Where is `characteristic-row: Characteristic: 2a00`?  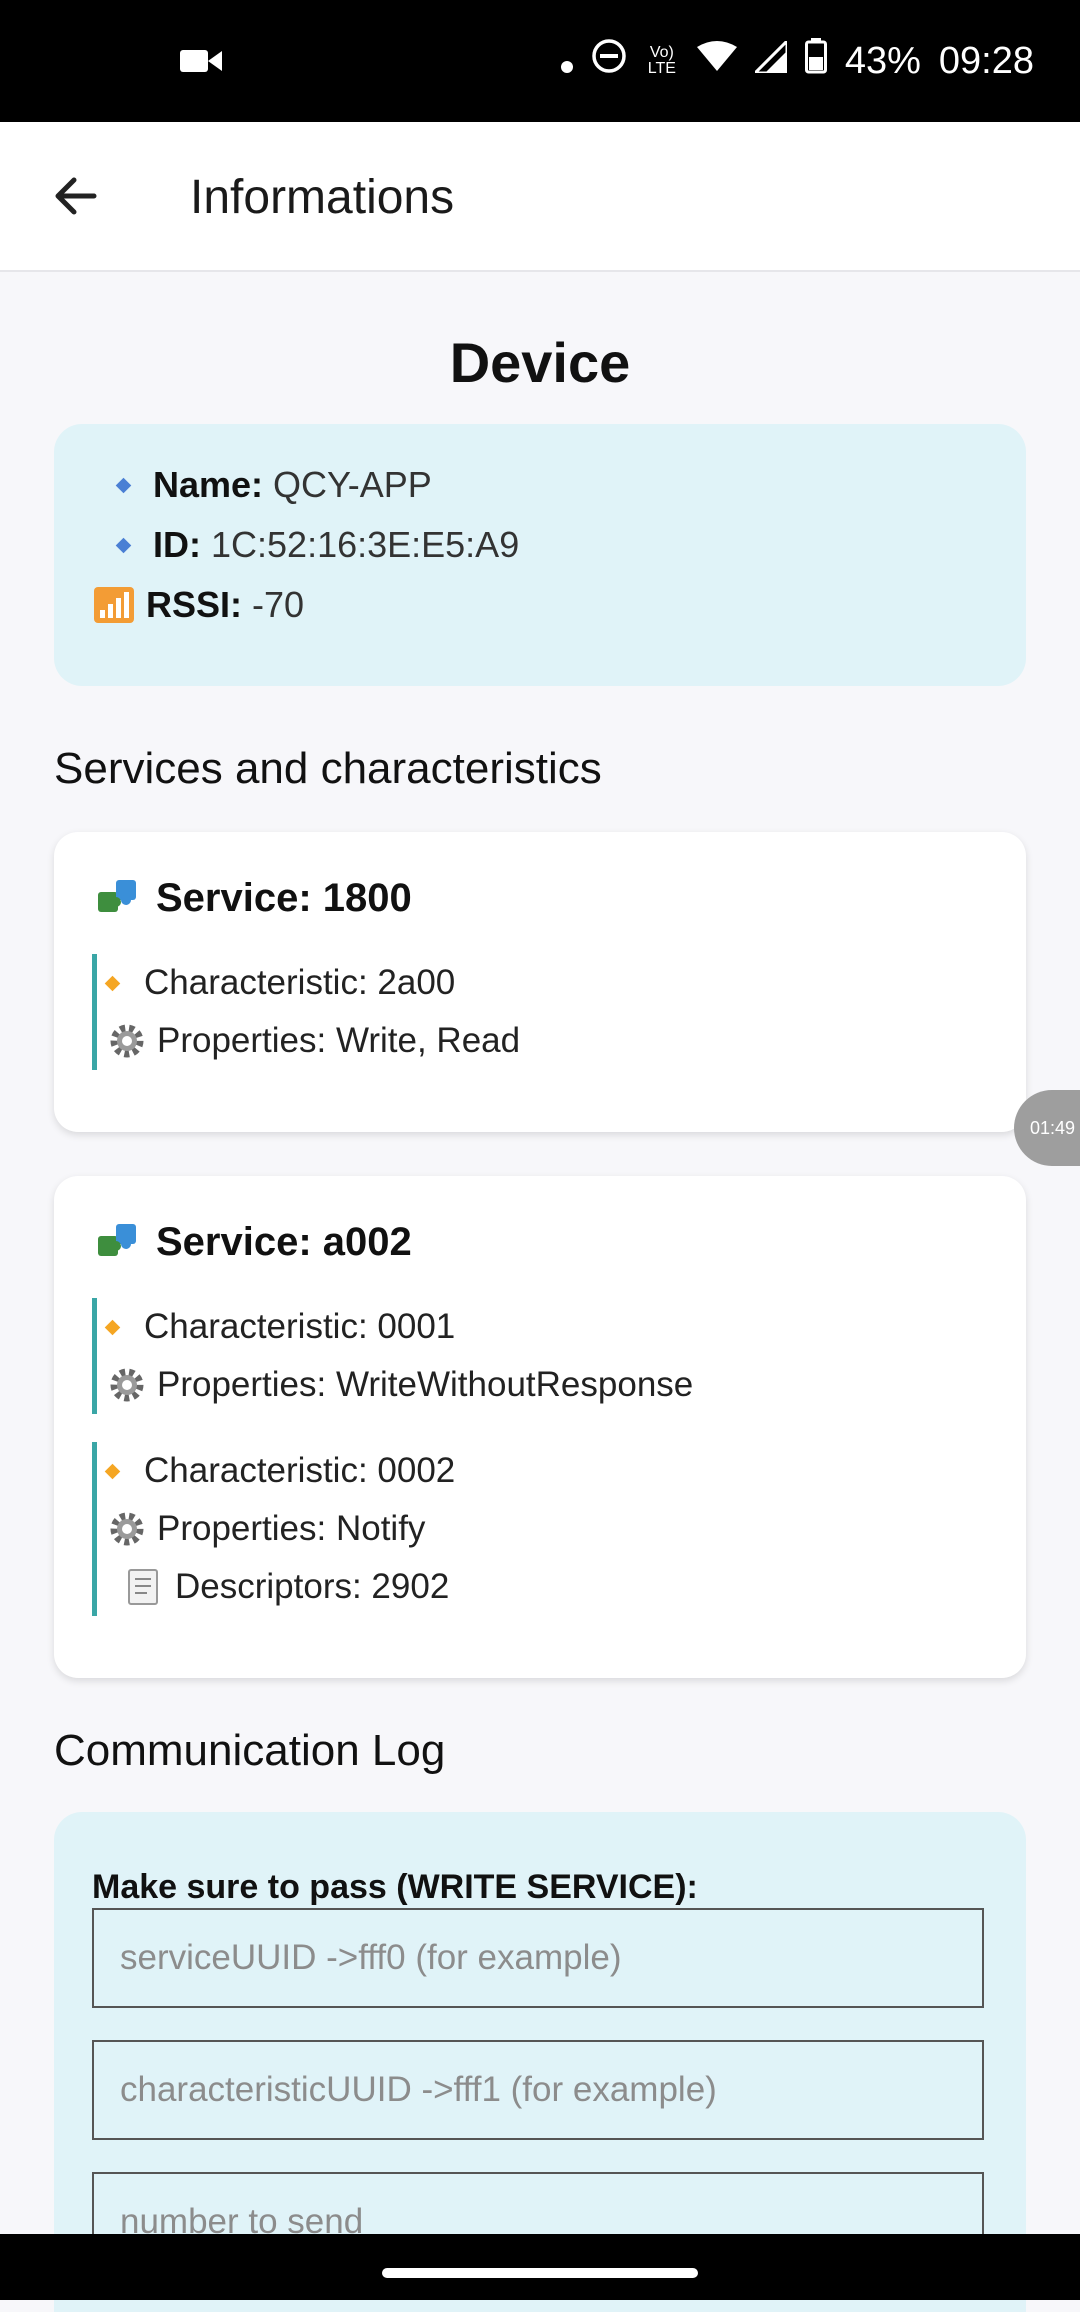 characteristic-row: Characteristic: 2a00 is located at coordinates (308, 983).